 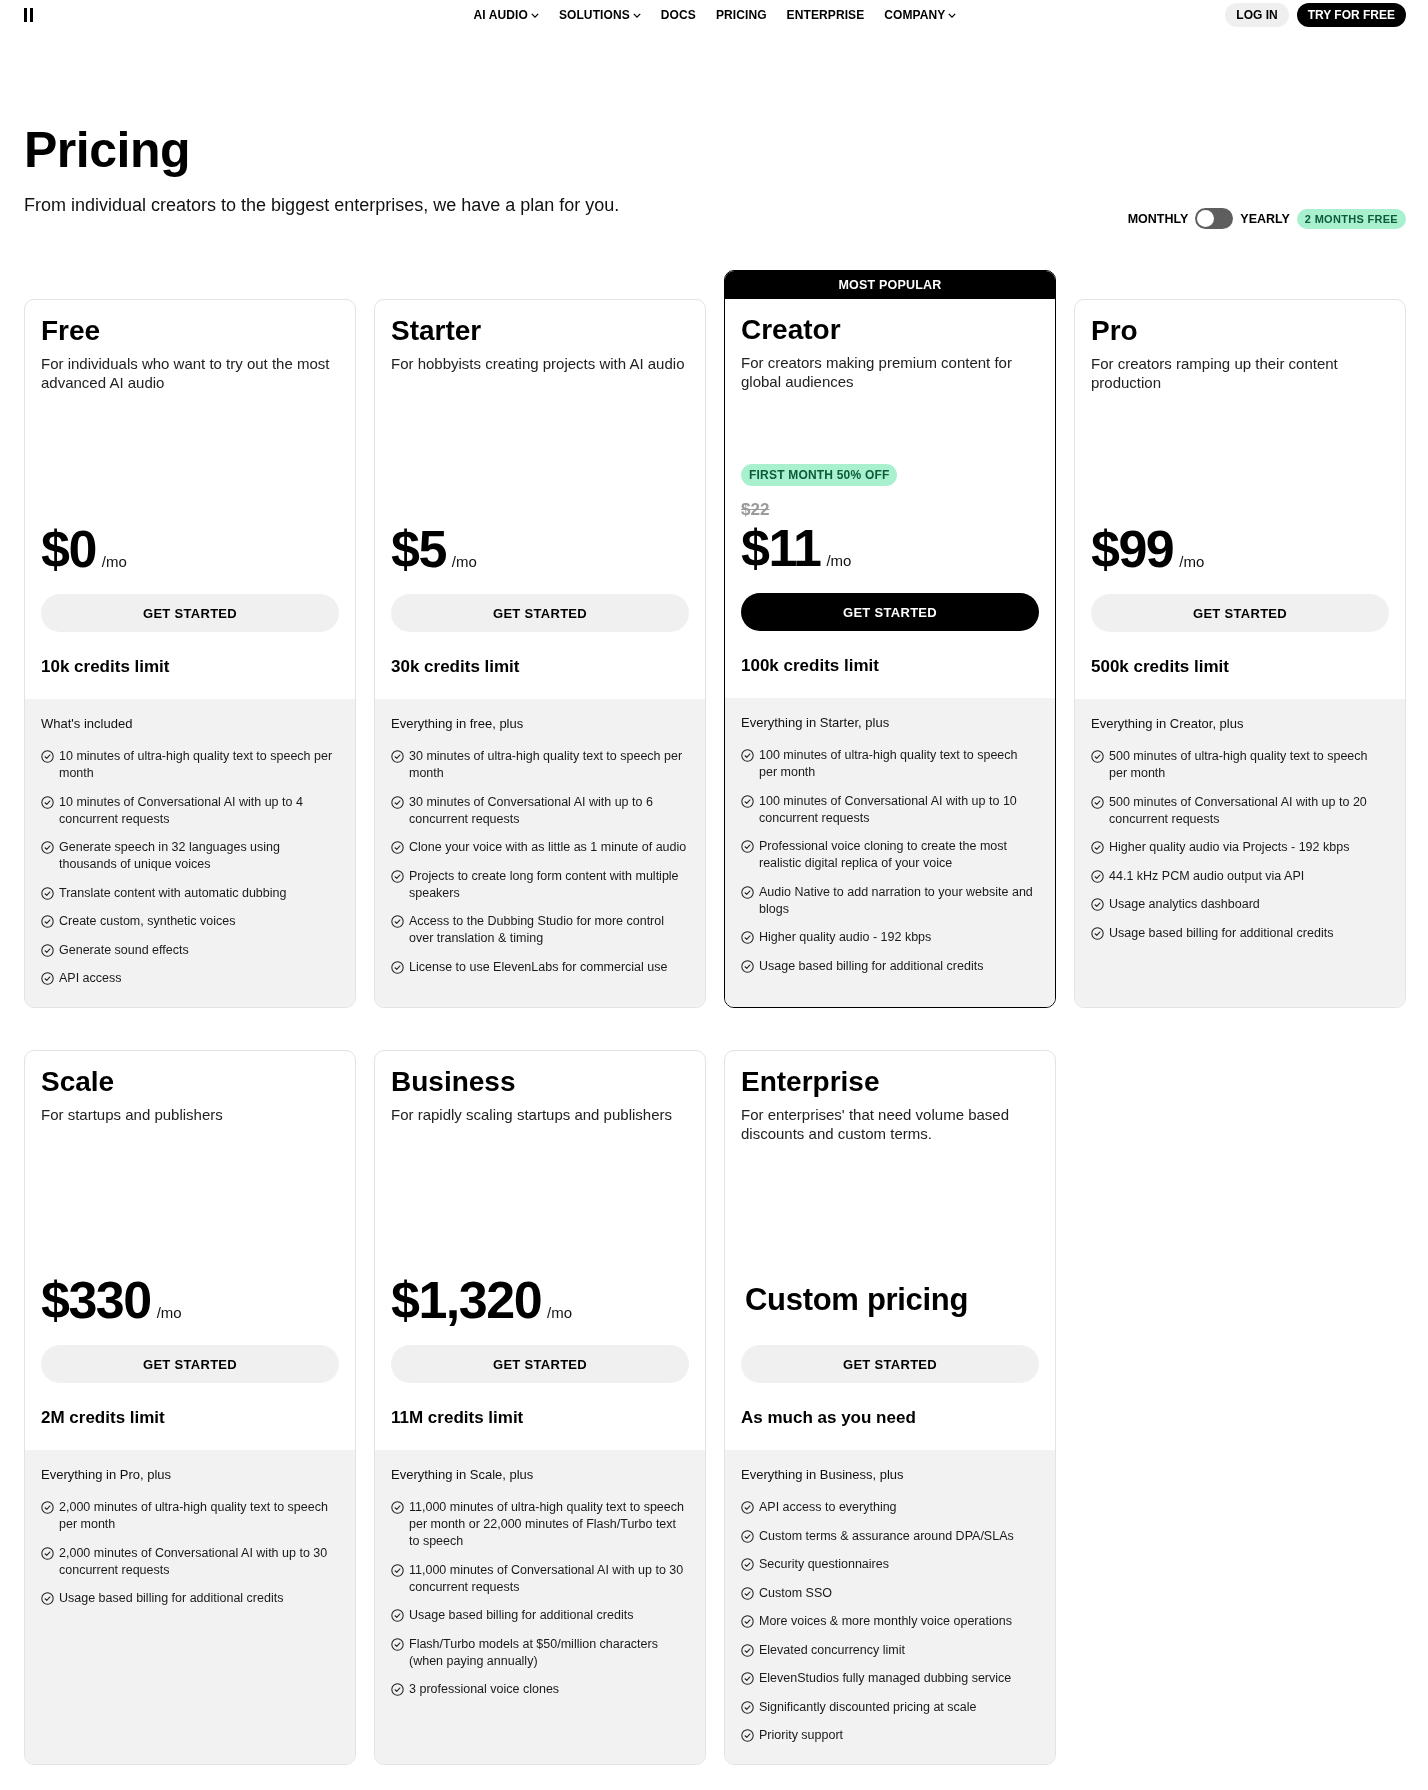 I want to click on feature-text: 11,000 minutes of ultra-high quality text to speech per month or 22,000 minutes of Flash/Turbo text to speech, so click(x=547, y=1524).